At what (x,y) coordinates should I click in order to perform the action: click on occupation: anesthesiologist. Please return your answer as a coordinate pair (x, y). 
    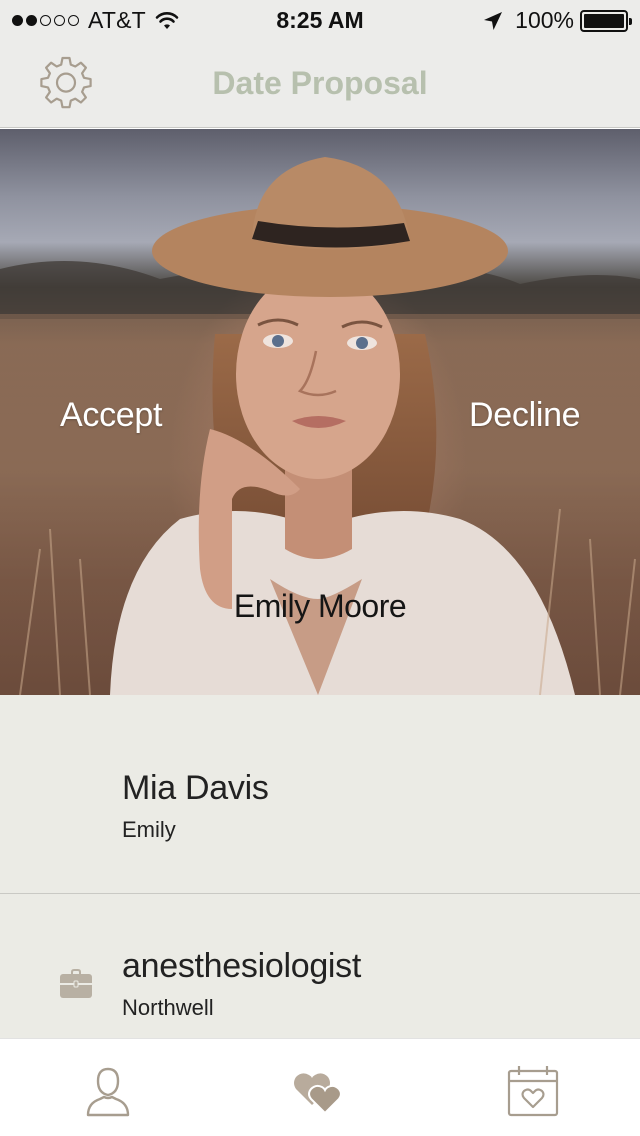
    Looking at the image, I should click on (242, 966).